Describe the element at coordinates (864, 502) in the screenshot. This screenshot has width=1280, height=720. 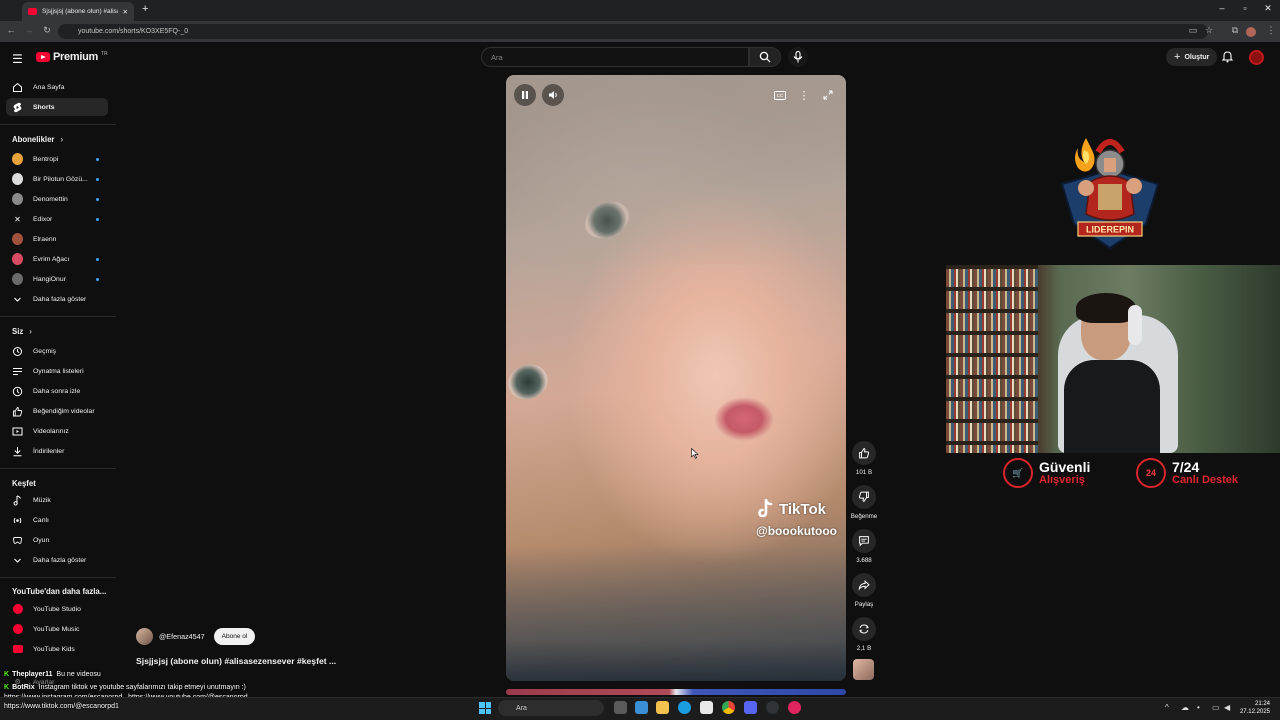
I see `dislike-button: Beğenme` at that location.